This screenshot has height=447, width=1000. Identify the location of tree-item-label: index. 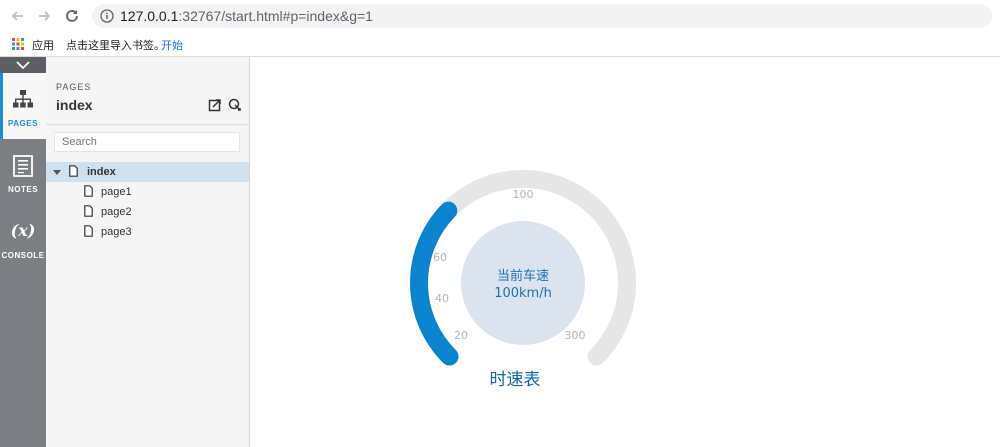
(101, 172).